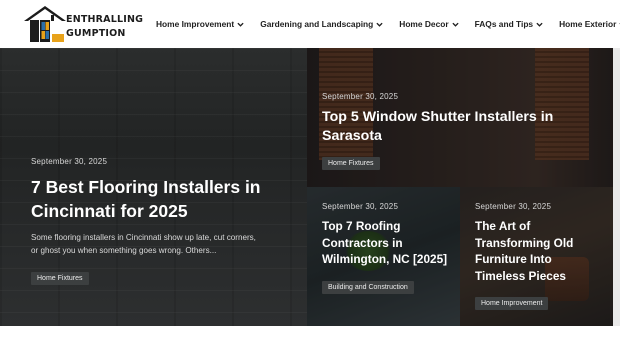 This screenshot has width=620, height=343. I want to click on nav-item-home-exterior: Home Exterior, so click(589, 24).